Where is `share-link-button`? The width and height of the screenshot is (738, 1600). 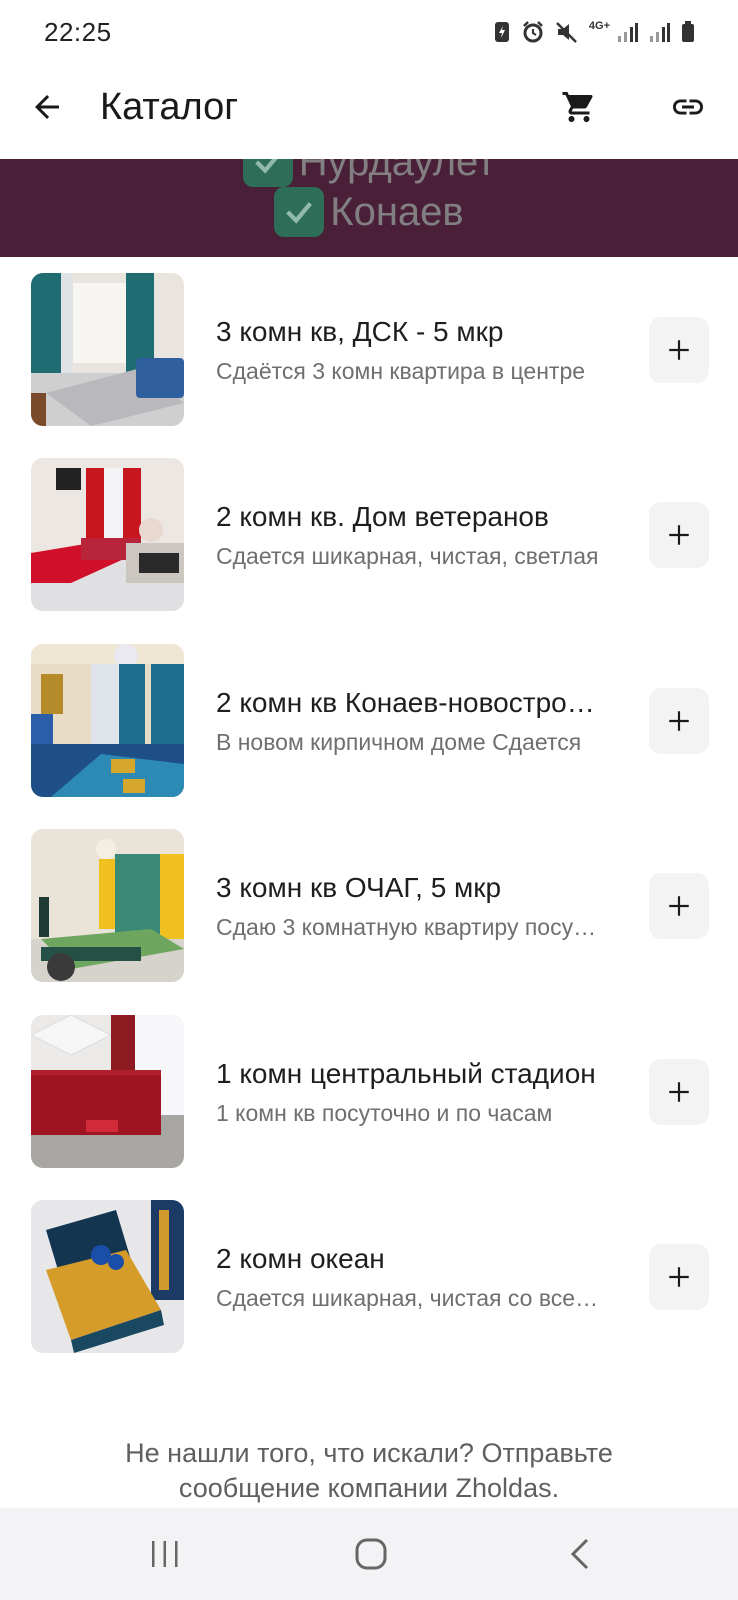 share-link-button is located at coordinates (688, 107).